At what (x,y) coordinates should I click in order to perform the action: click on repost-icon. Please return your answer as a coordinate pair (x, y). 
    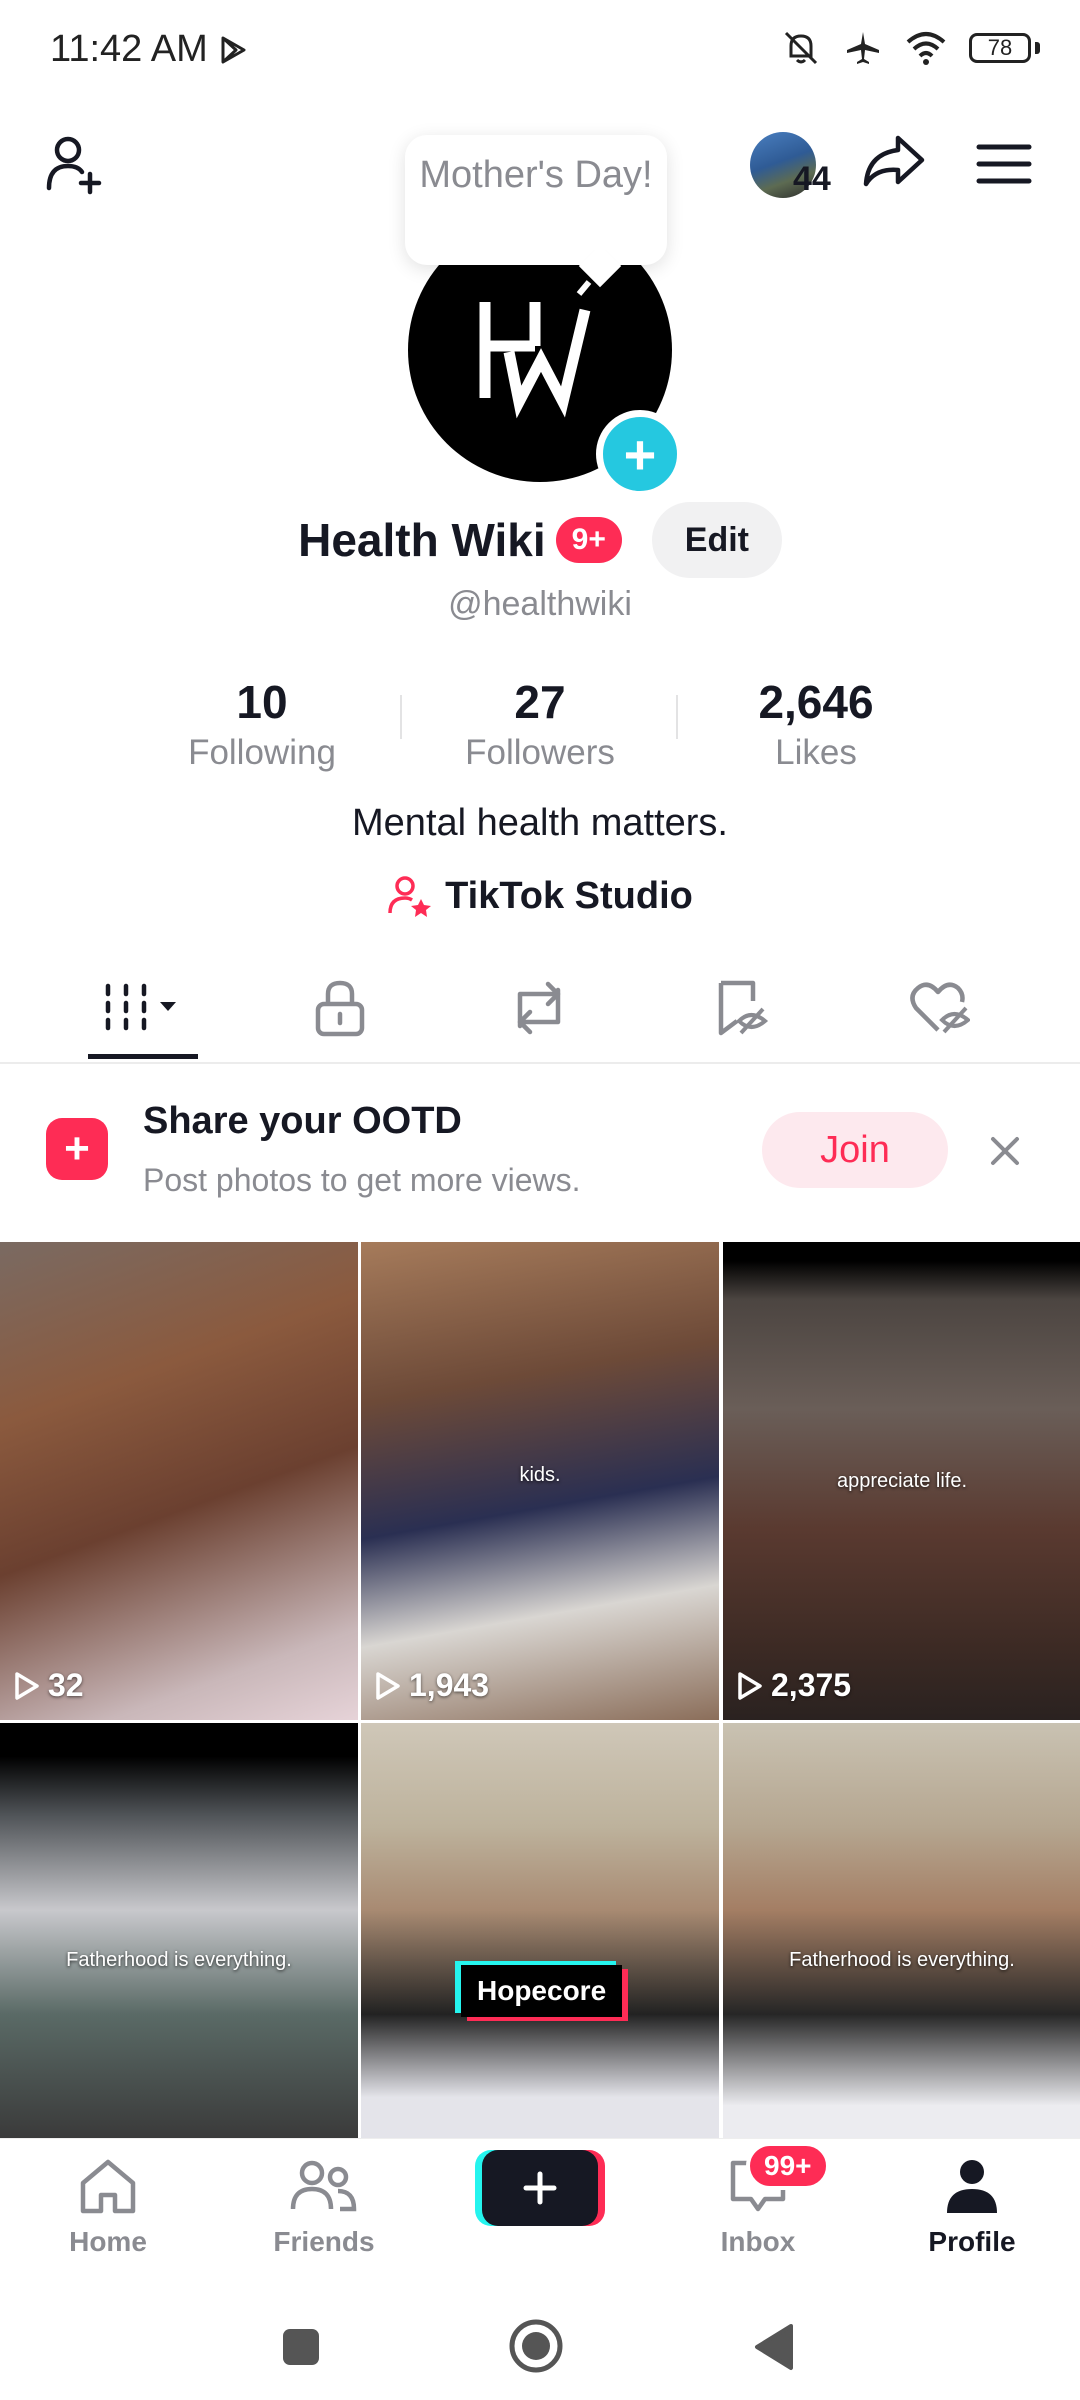
    Looking at the image, I should click on (539, 1008).